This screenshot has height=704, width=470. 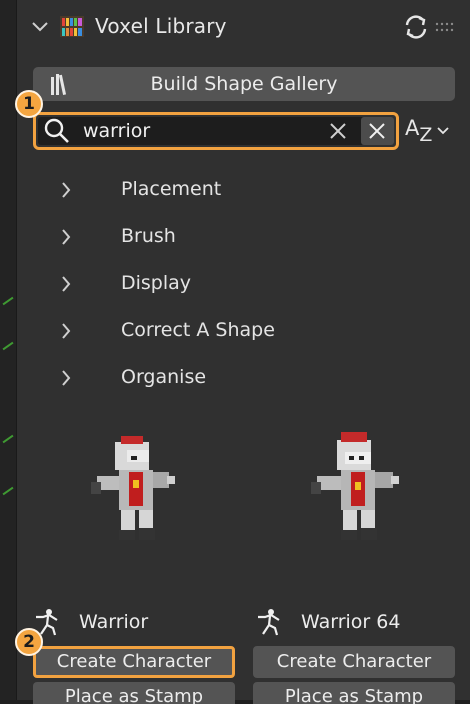 I want to click on drag-grip-icon, so click(x=446, y=27).